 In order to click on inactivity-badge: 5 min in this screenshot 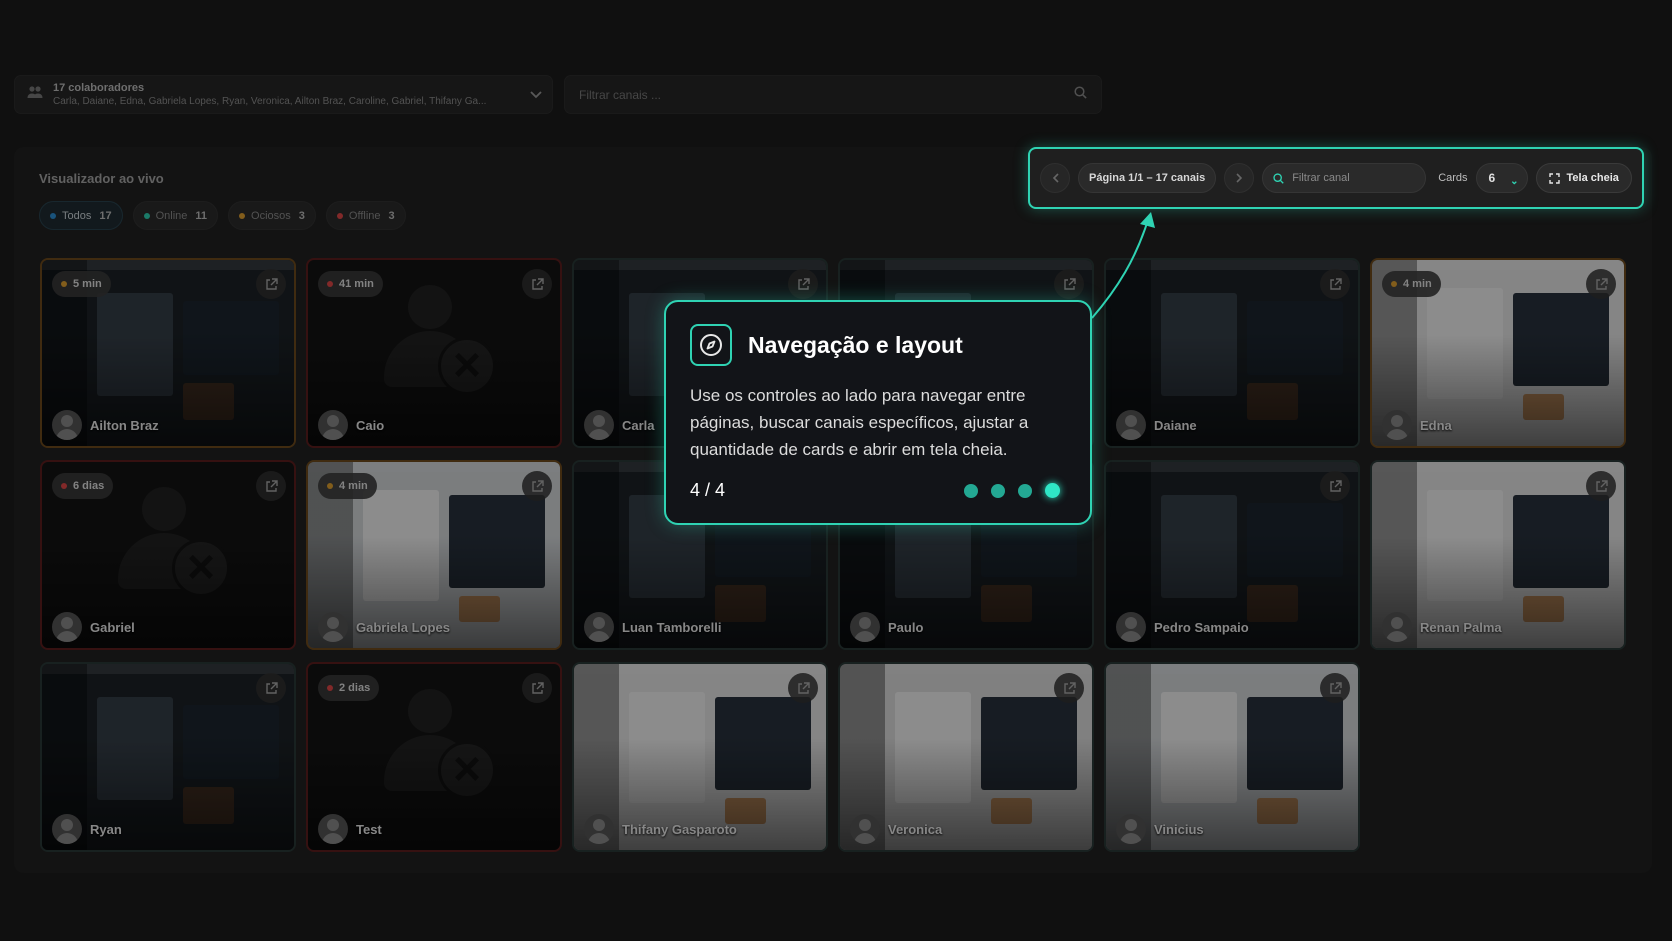, I will do `click(81, 284)`.